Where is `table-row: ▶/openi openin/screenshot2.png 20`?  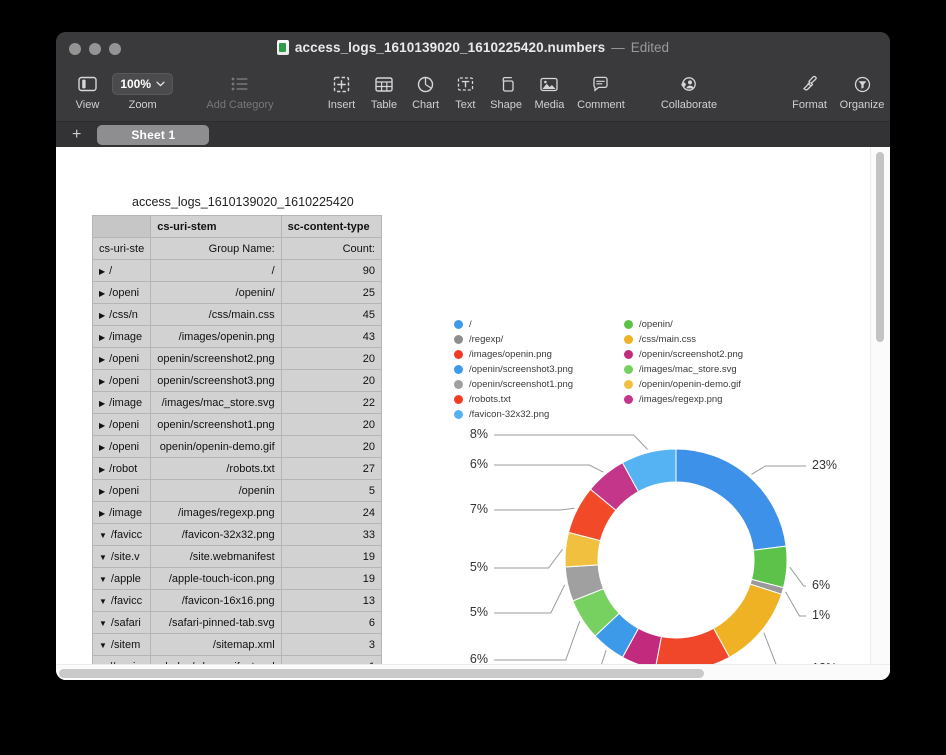 table-row: ▶/openi openin/screenshot2.png 20 is located at coordinates (237, 358).